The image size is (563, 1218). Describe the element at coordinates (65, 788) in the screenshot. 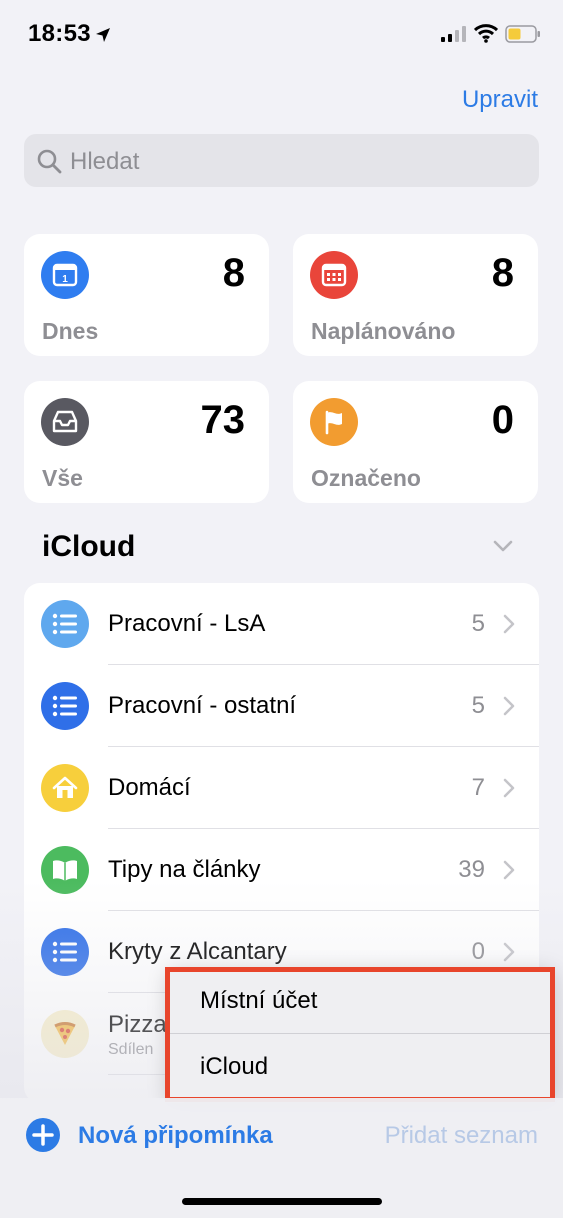

I see `house-icon` at that location.